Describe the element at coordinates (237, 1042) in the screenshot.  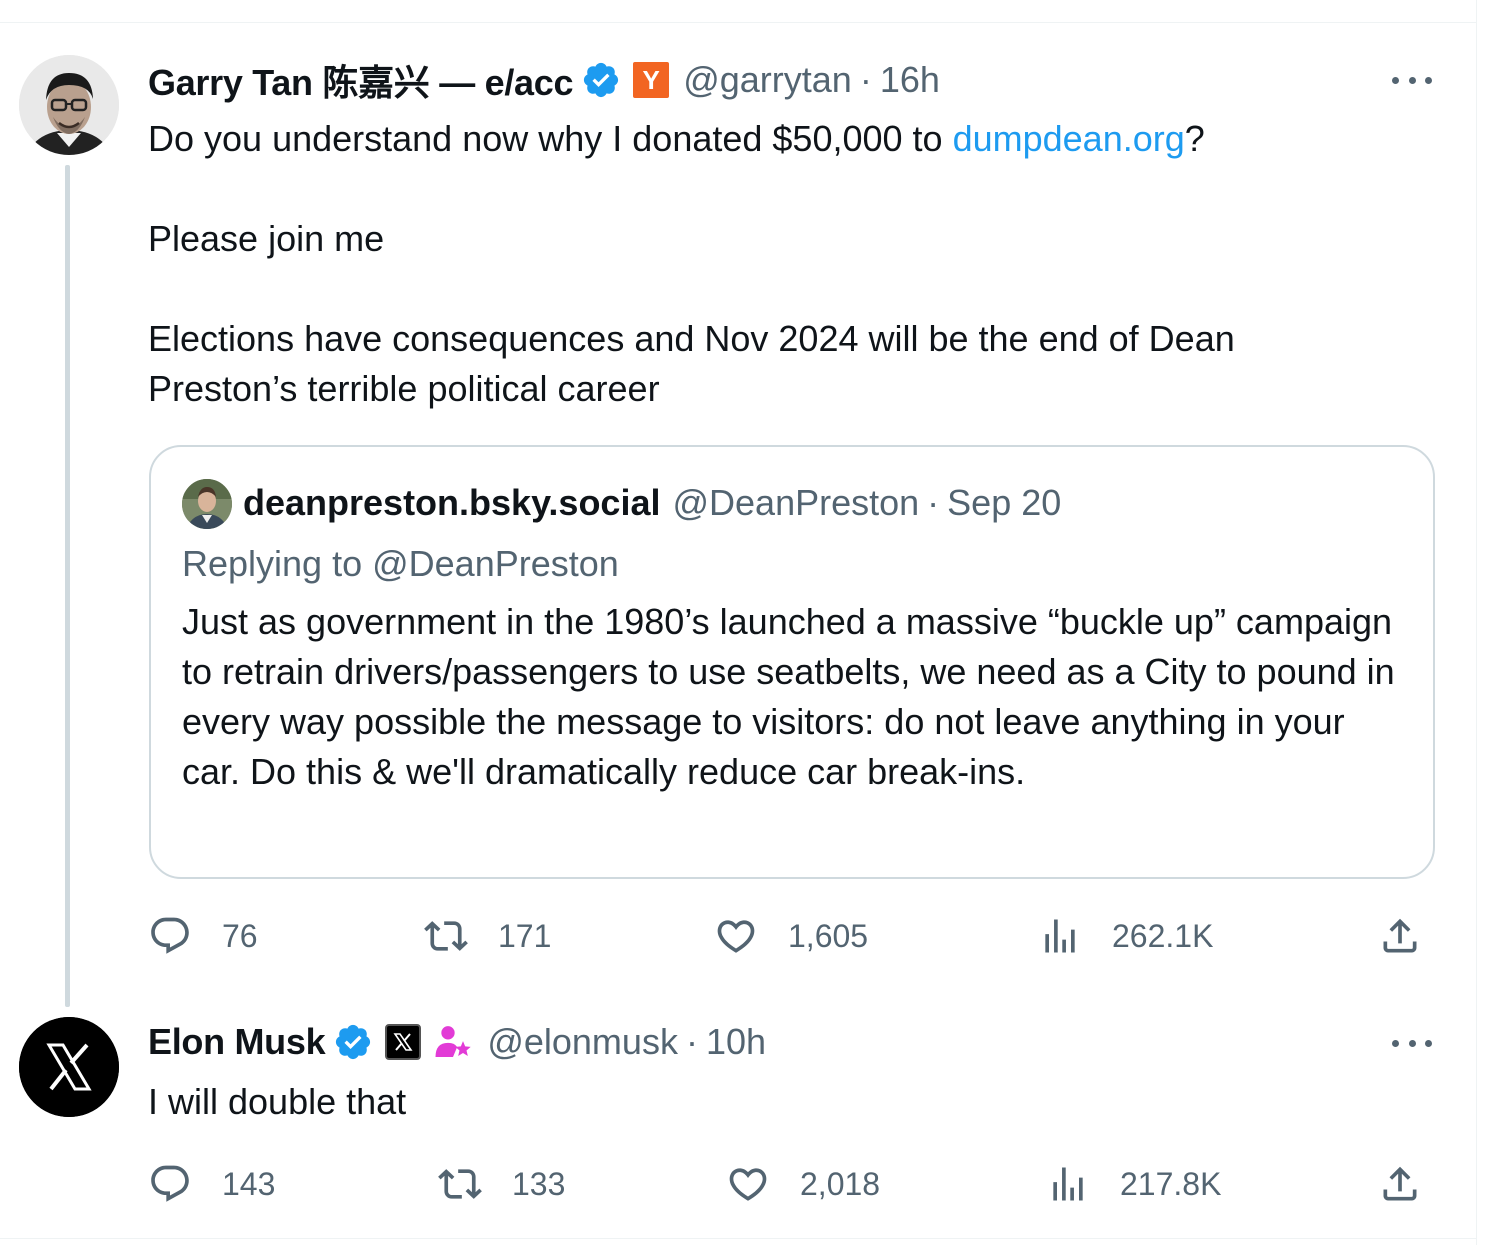
I see `display-name: Elon Musk` at that location.